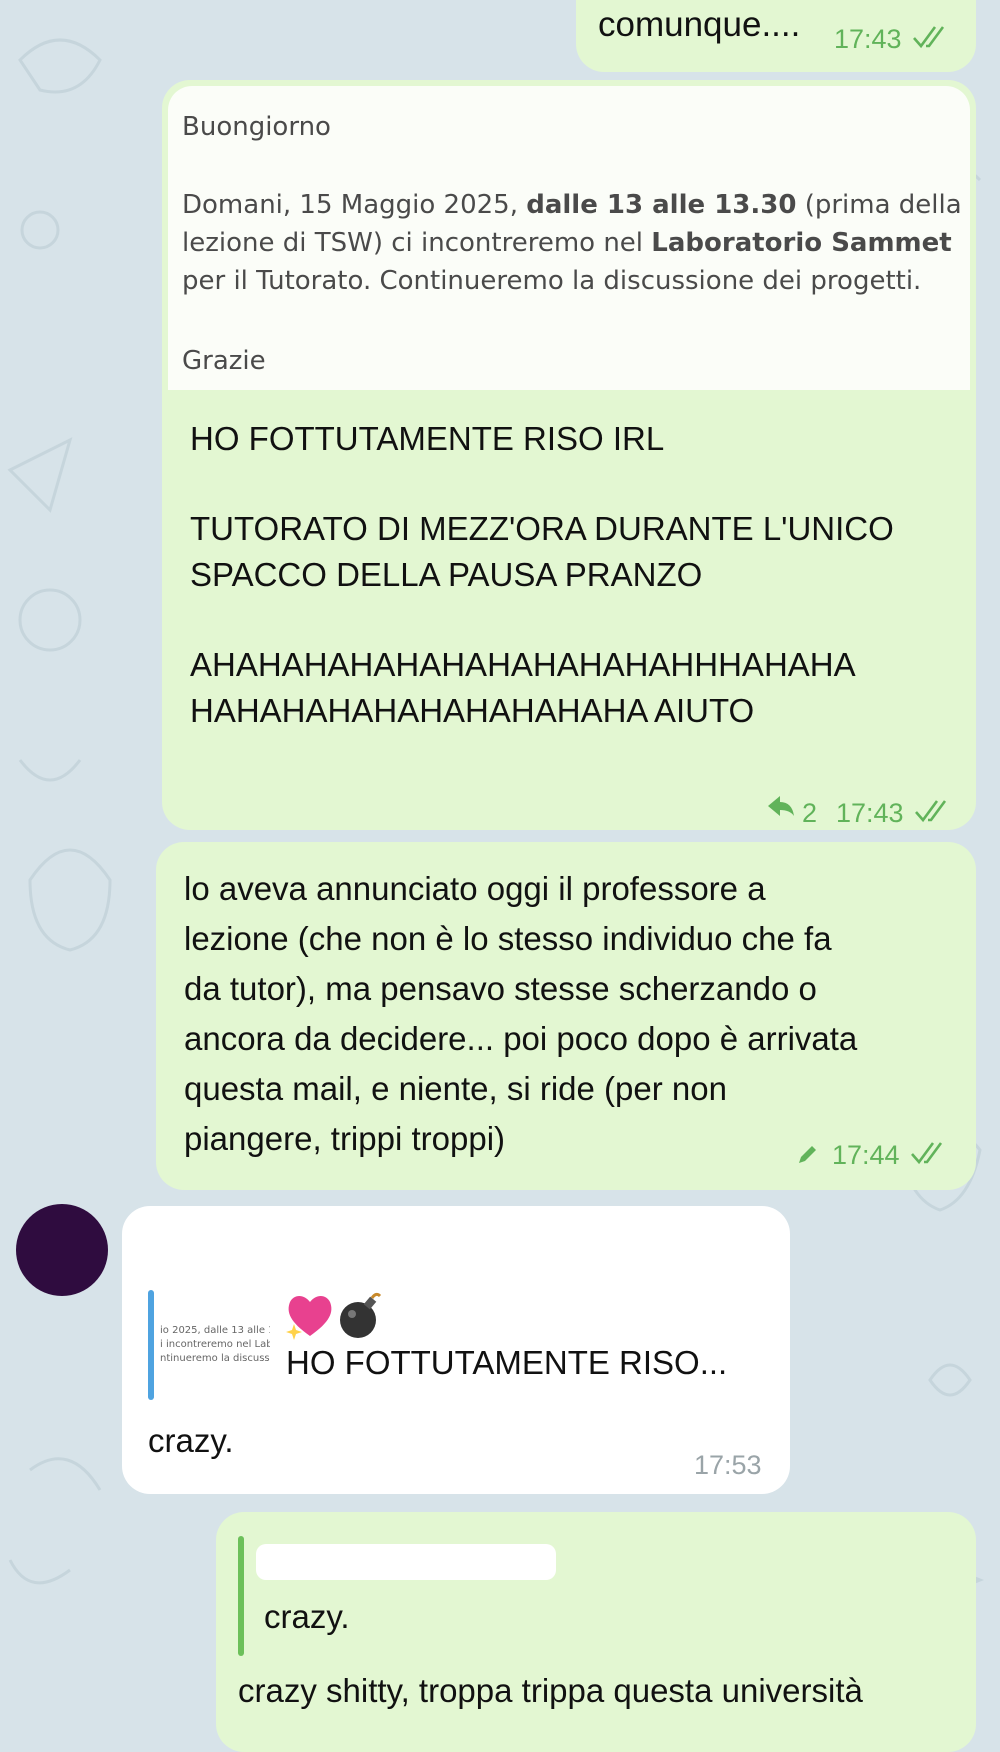  I want to click on reply-quote-text: crazy., so click(307, 1616).